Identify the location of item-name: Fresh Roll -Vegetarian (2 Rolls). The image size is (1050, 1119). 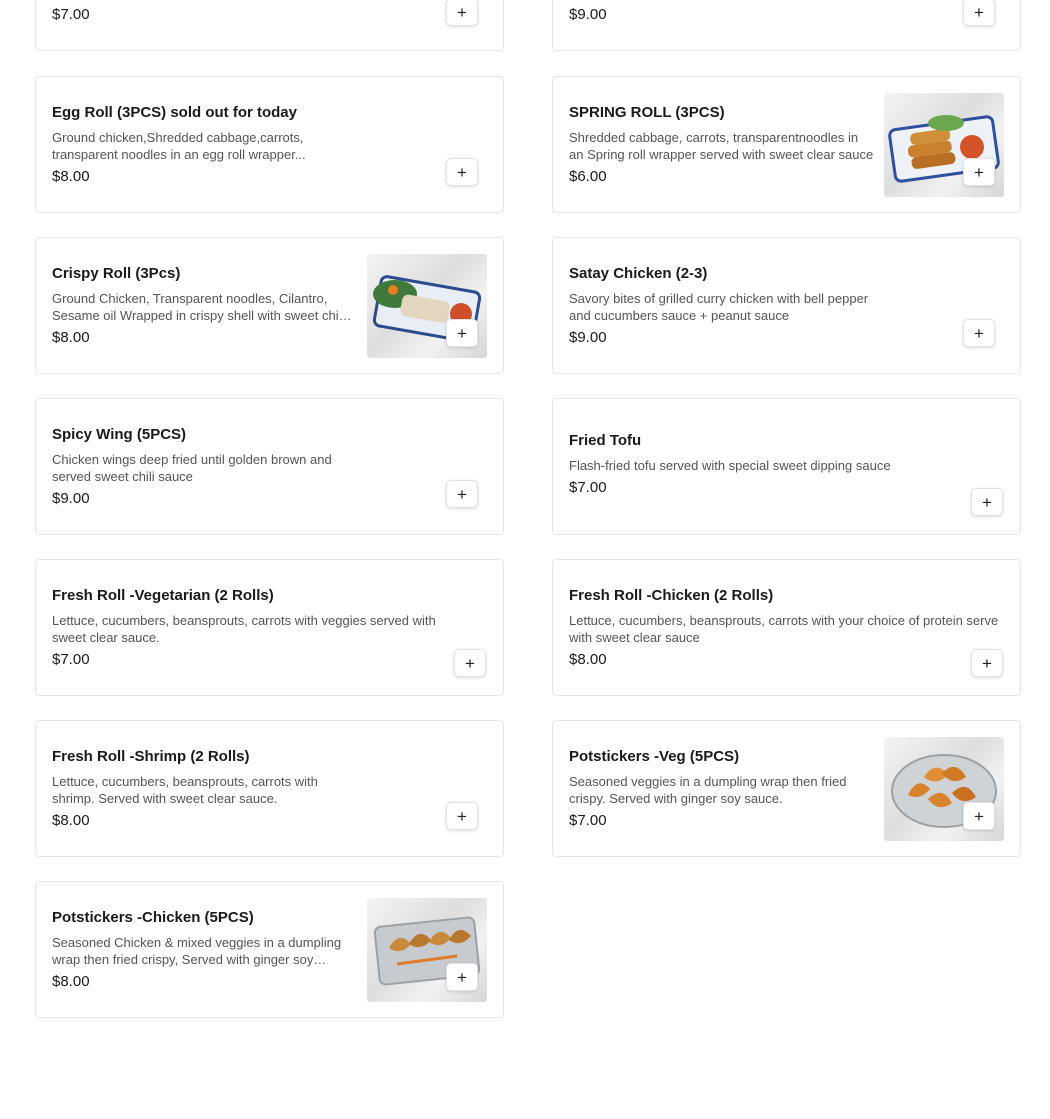
(163, 595).